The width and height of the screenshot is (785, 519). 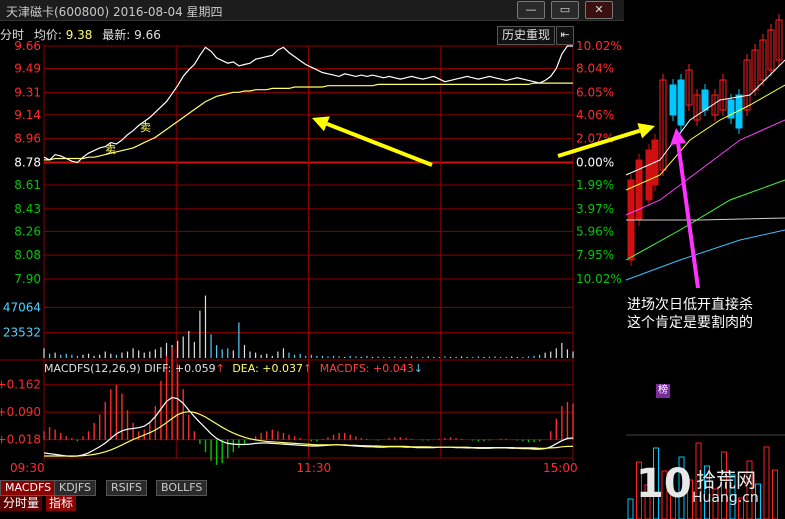 I want to click on price-tick-label: 8.43, so click(x=27, y=209).